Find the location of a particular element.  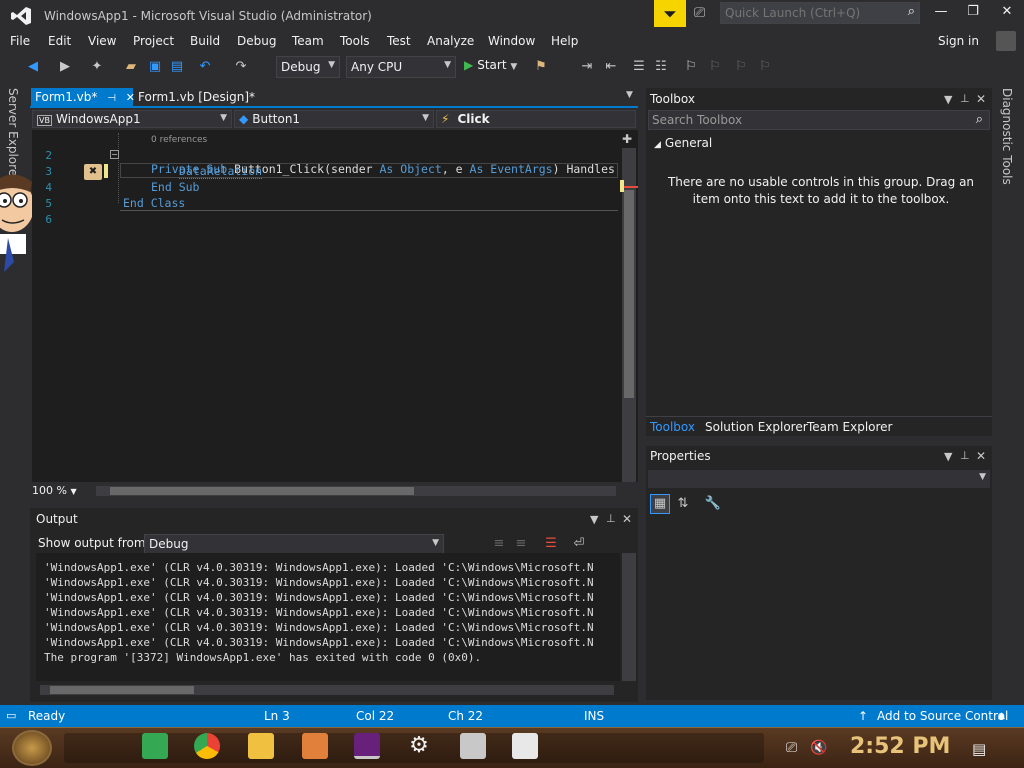

restore-button: ❐ is located at coordinates (973, 14).